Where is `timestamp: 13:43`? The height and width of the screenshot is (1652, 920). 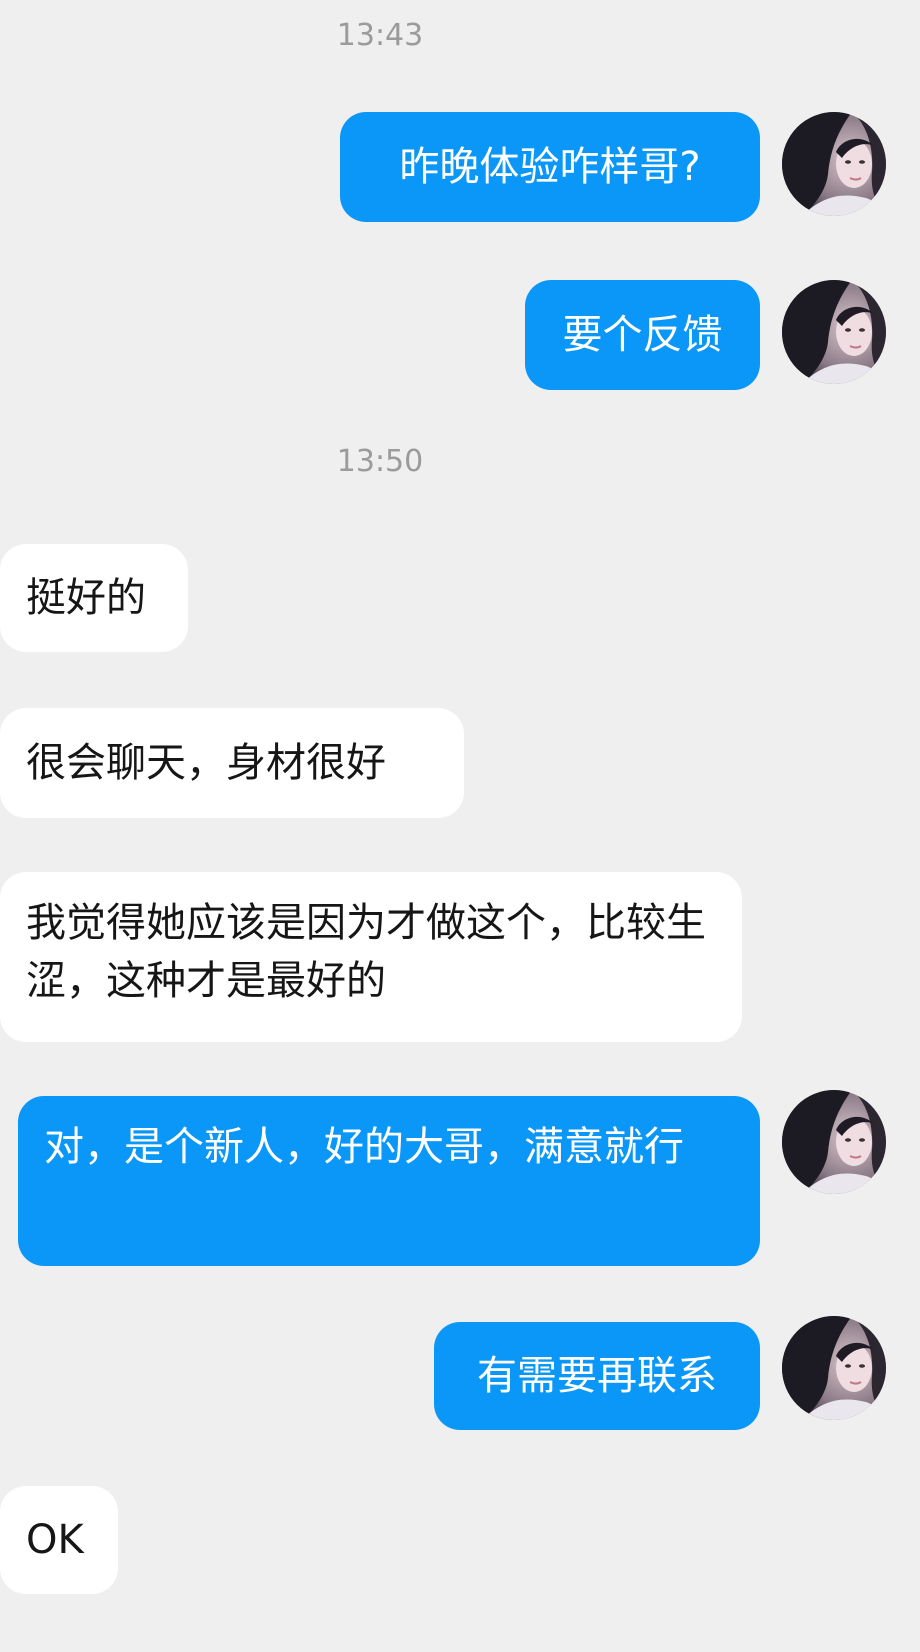
timestamp: 13:43 is located at coordinates (380, 35).